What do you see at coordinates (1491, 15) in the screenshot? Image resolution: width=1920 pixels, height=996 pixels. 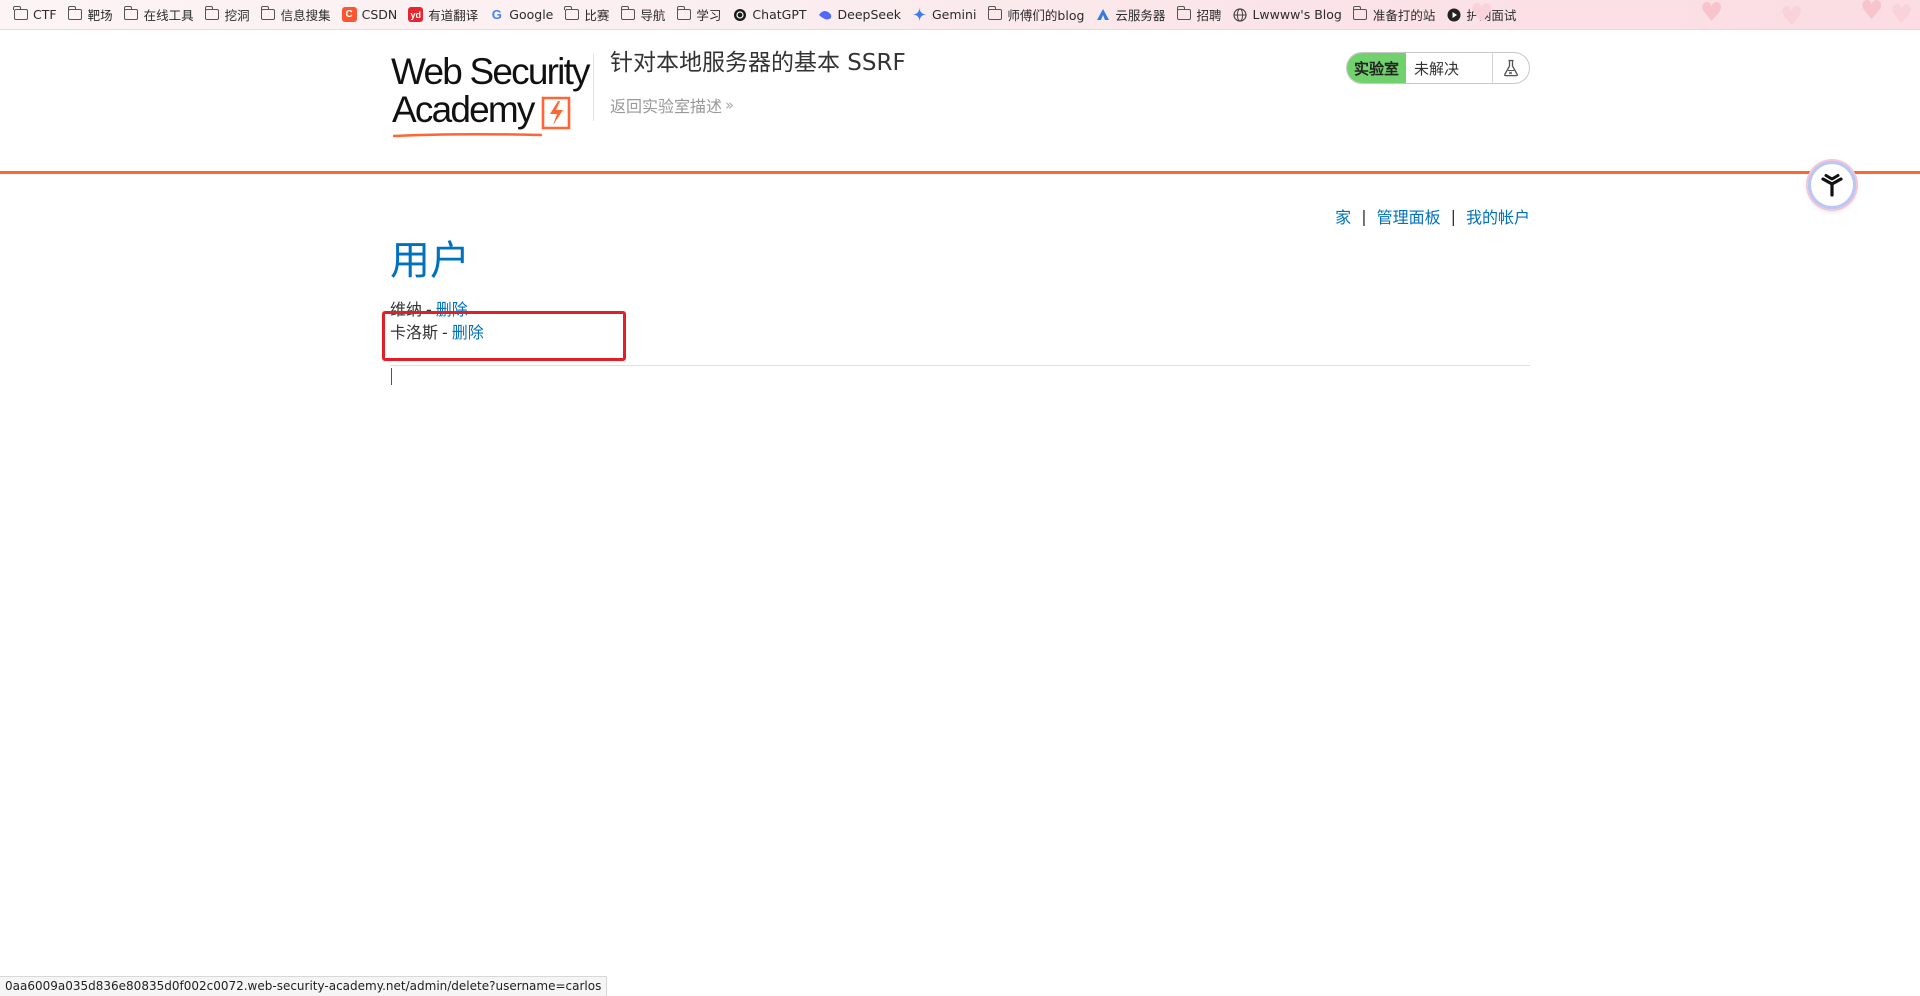 I see `bookmark-label: 护网面试` at bounding box center [1491, 15].